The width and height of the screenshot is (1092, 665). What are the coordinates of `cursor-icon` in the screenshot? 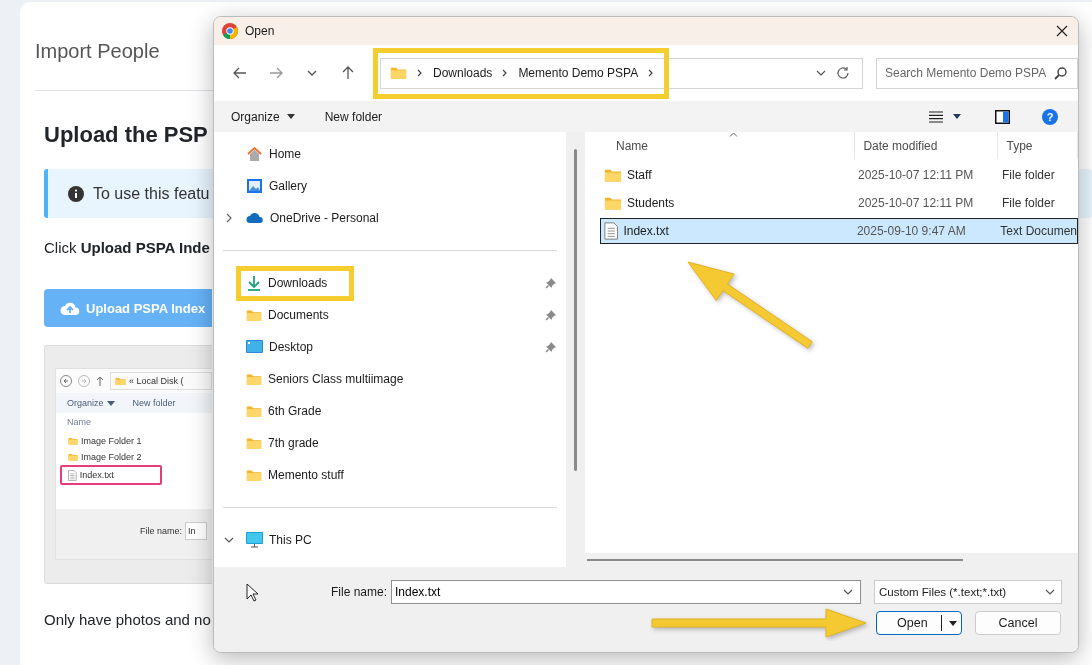 It's located at (252, 592).